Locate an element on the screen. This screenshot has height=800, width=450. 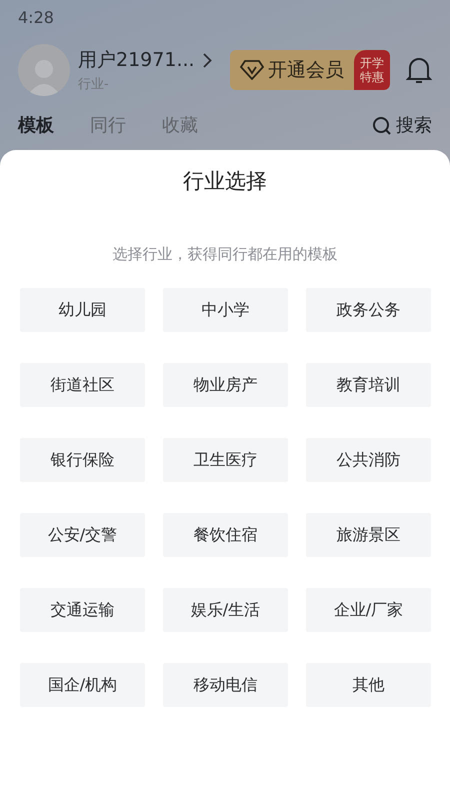
industry-option: 餐饮住宿 is located at coordinates (225, 535).